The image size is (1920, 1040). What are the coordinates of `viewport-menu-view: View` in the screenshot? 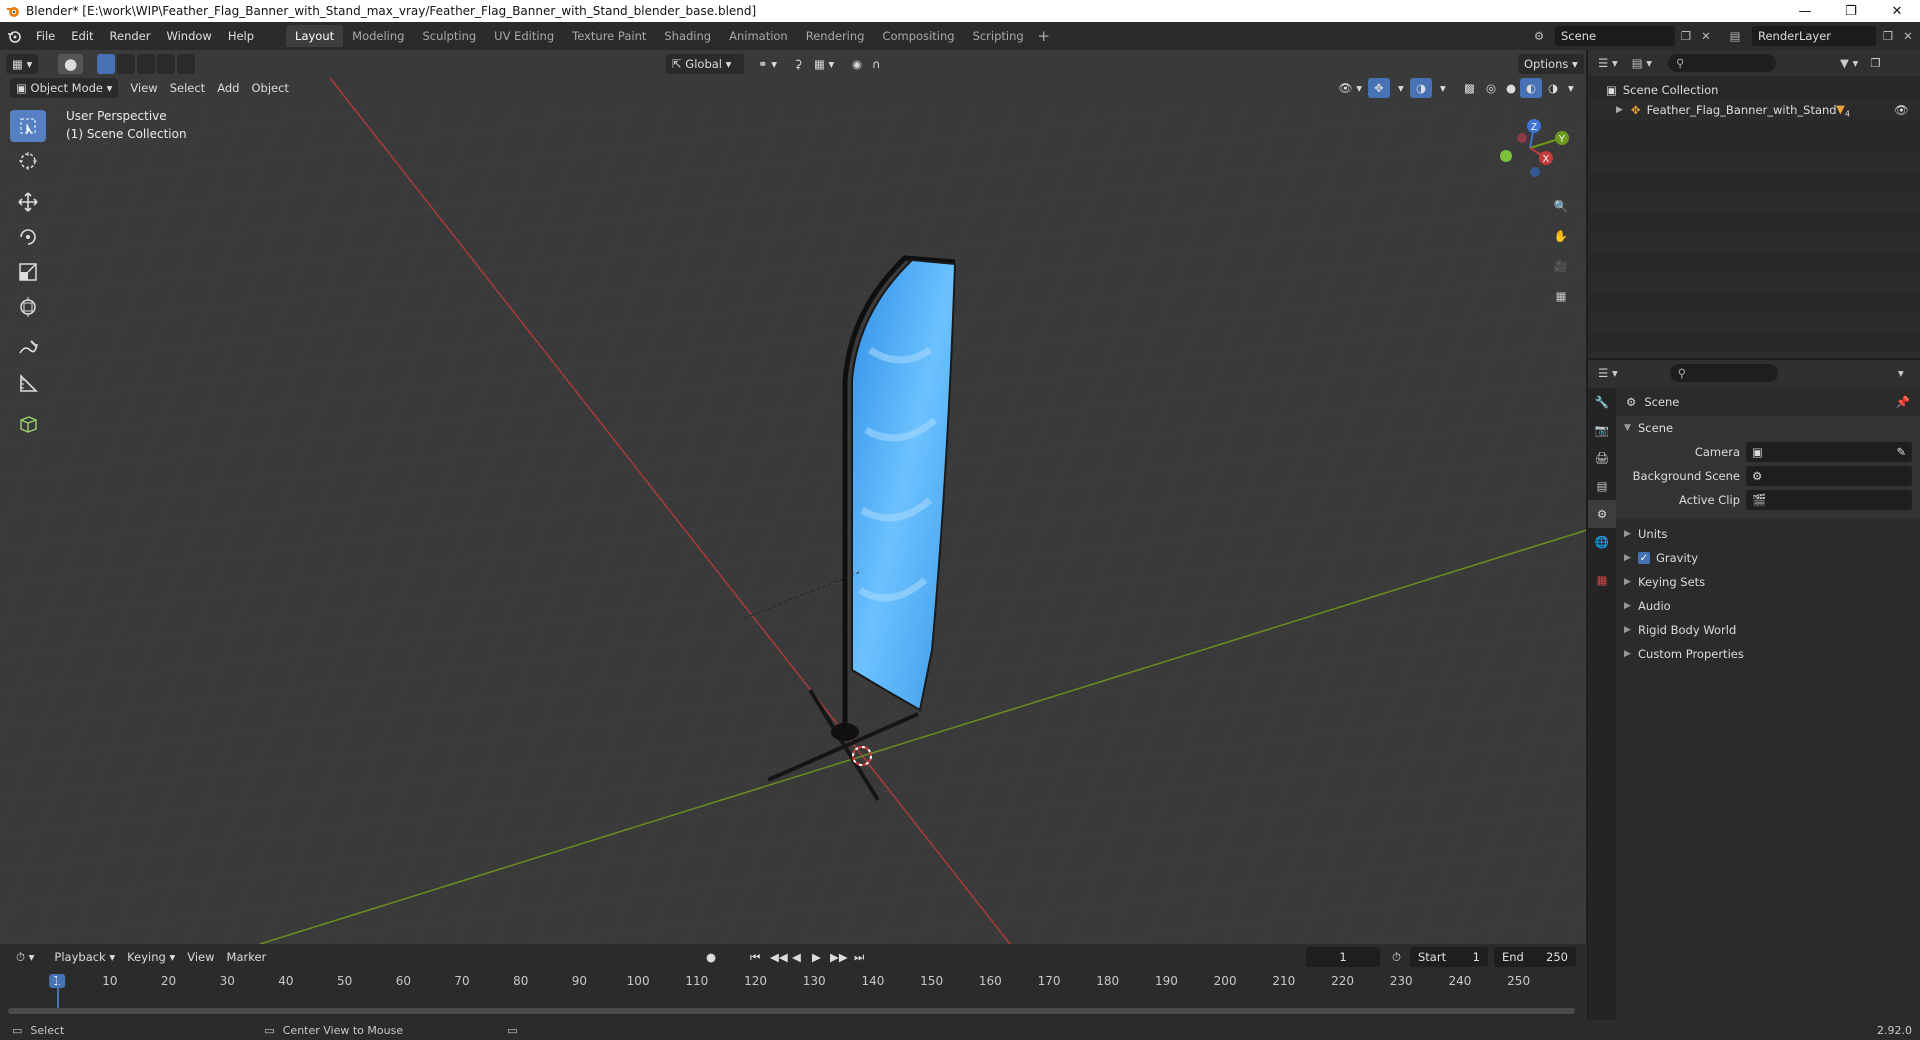 It's located at (143, 88).